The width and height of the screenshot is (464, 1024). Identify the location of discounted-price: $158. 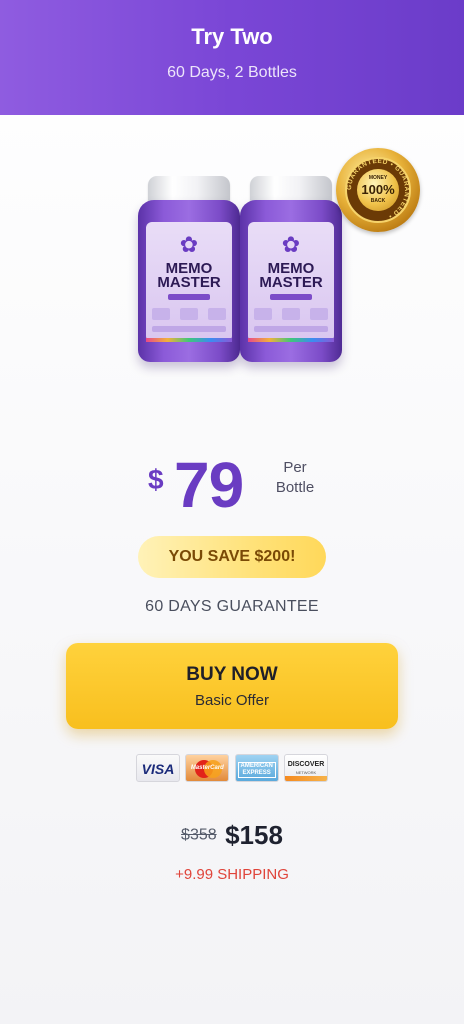
(254, 835).